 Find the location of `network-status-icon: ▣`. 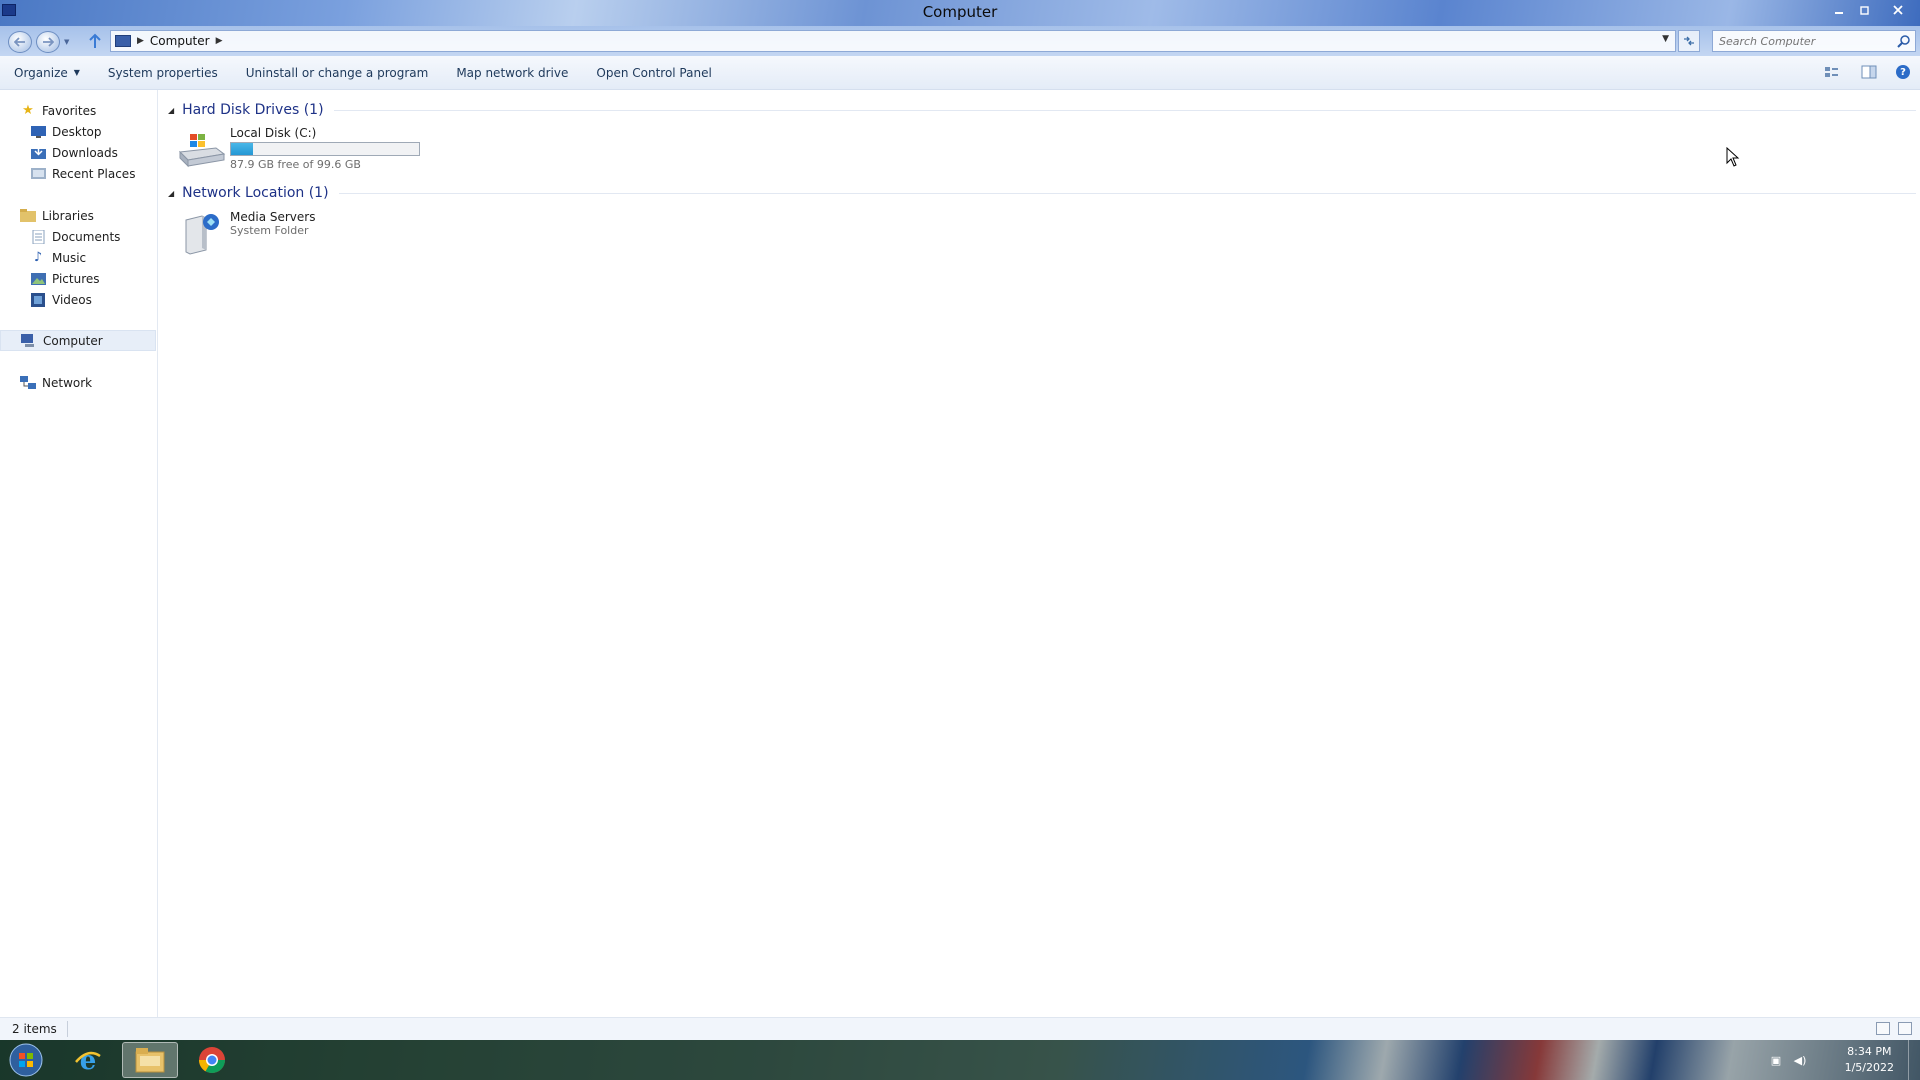

network-status-icon: ▣ is located at coordinates (1776, 1060).